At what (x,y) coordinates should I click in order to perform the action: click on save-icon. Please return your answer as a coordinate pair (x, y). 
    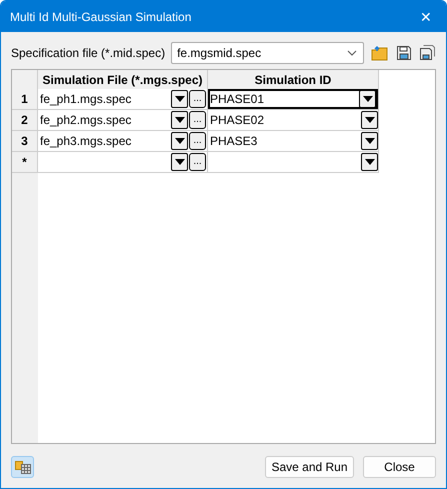
    Looking at the image, I should click on (404, 53).